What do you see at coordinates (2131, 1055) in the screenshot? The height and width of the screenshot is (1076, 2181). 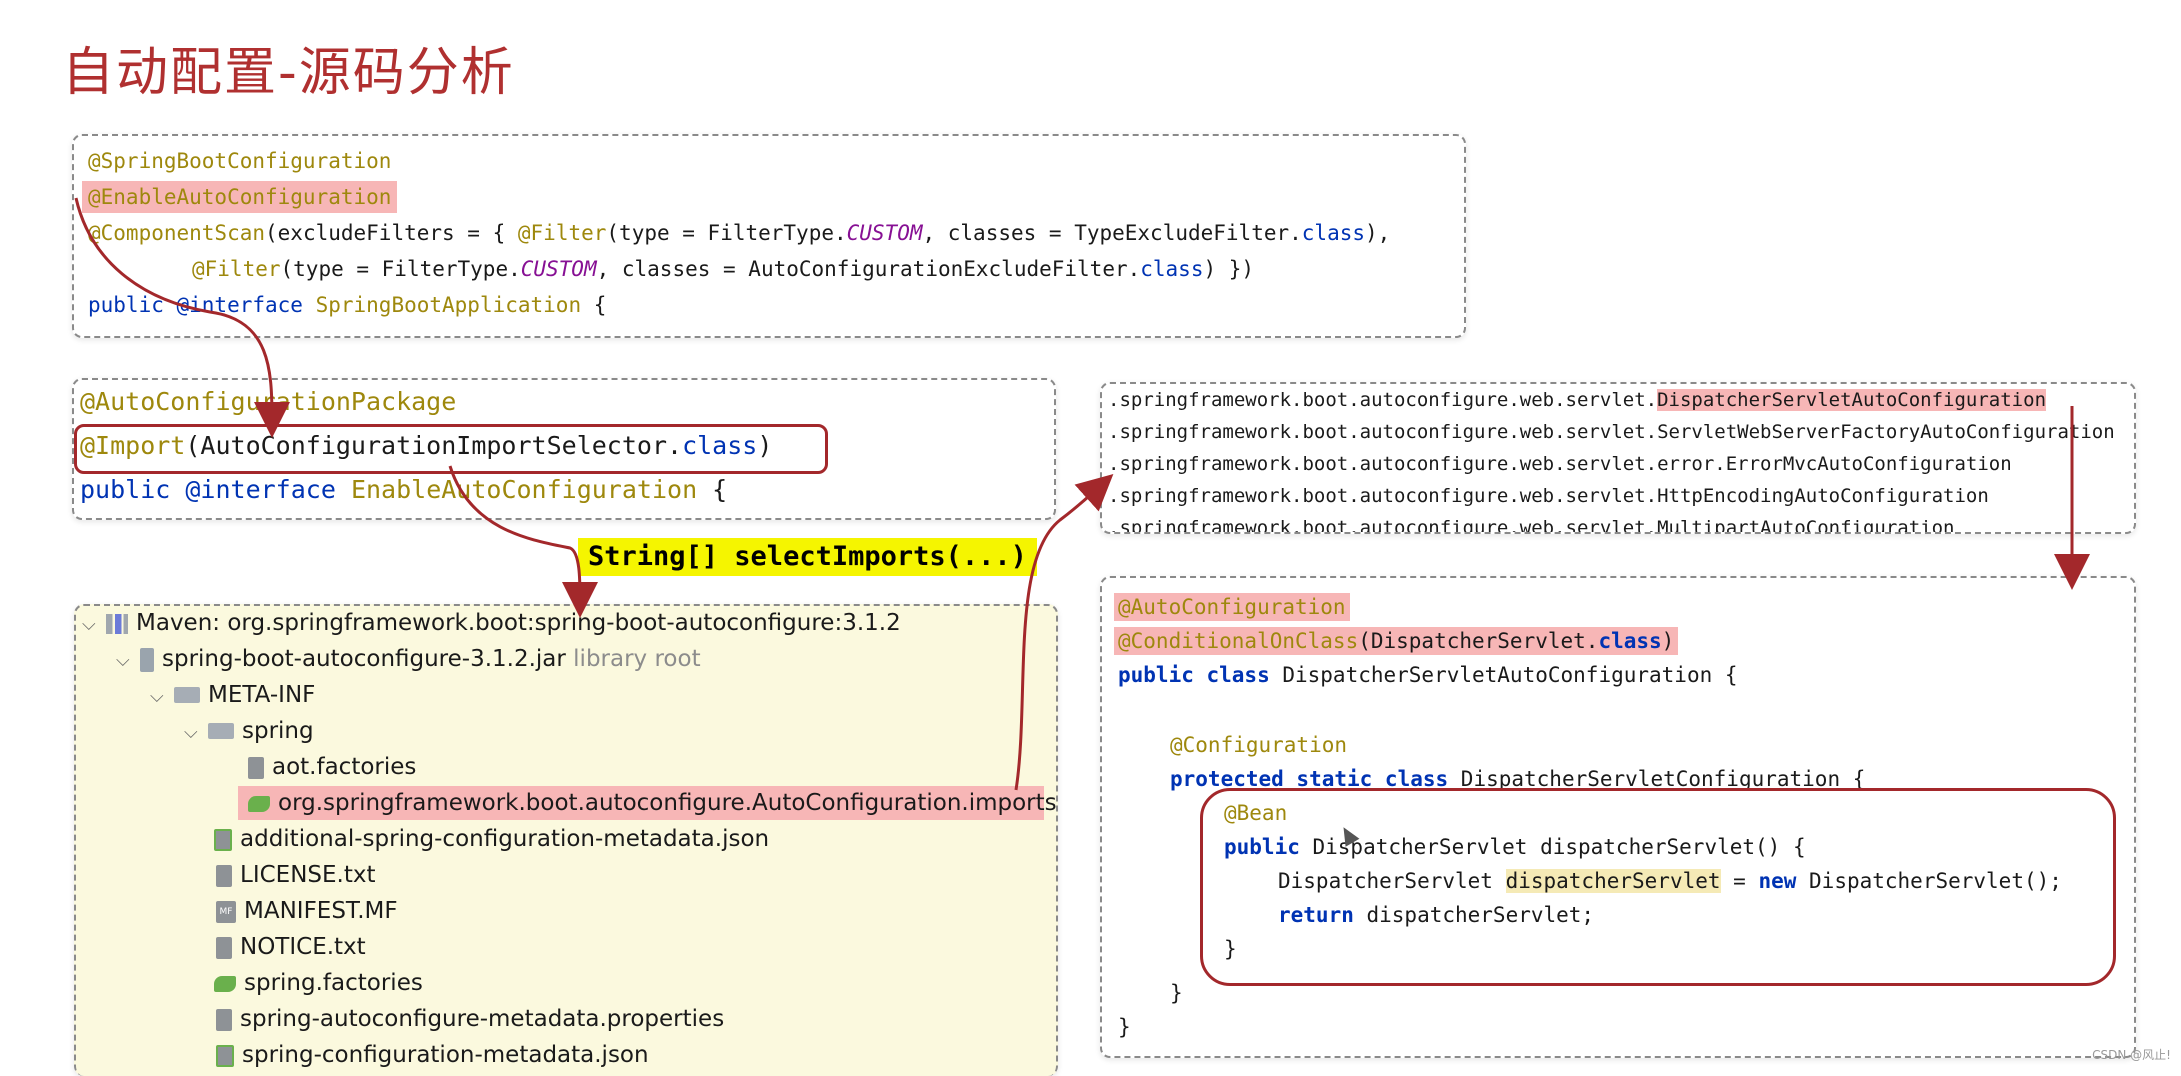 I see `watermark: CSDN @风止!` at bounding box center [2131, 1055].